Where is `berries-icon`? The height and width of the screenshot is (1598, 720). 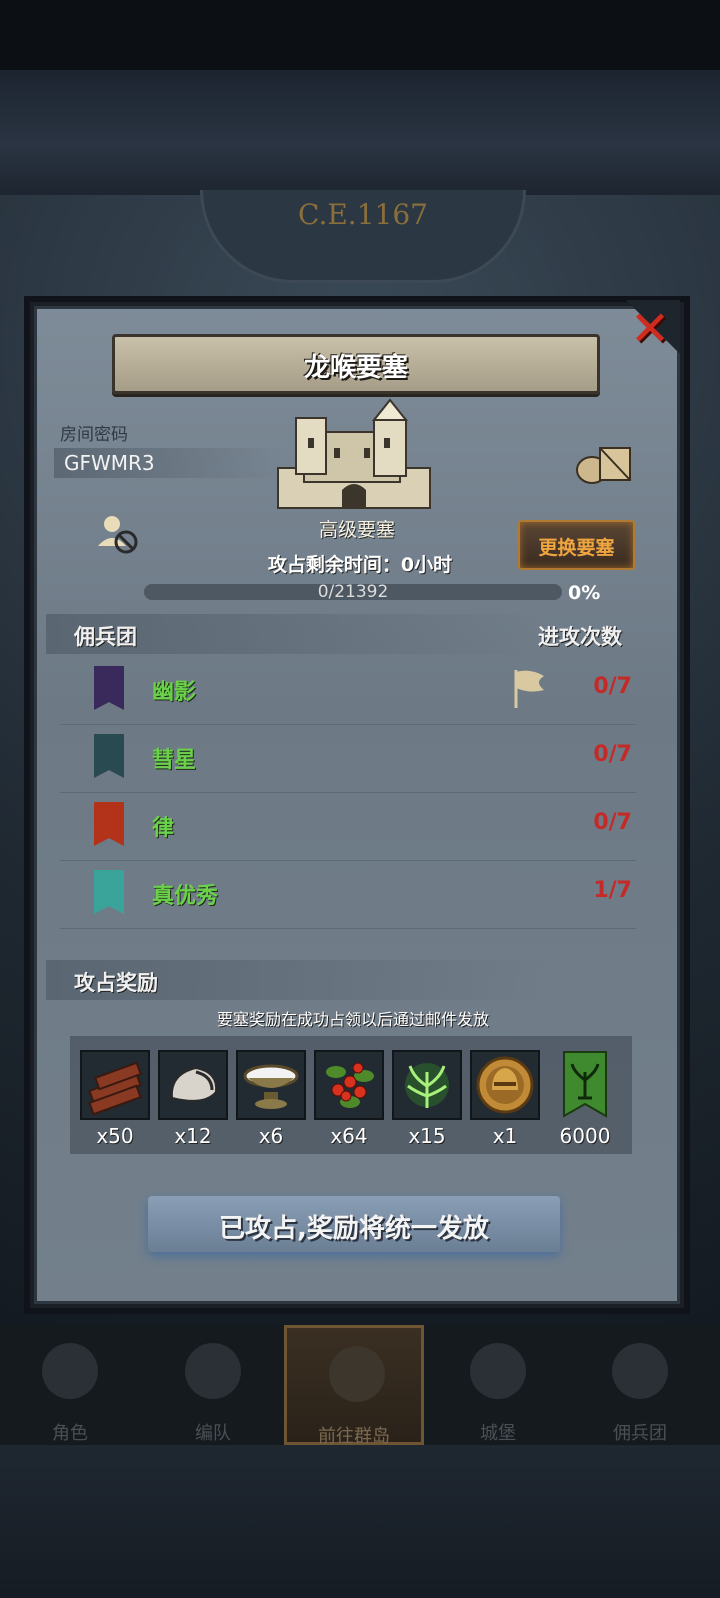 berries-icon is located at coordinates (349, 1085).